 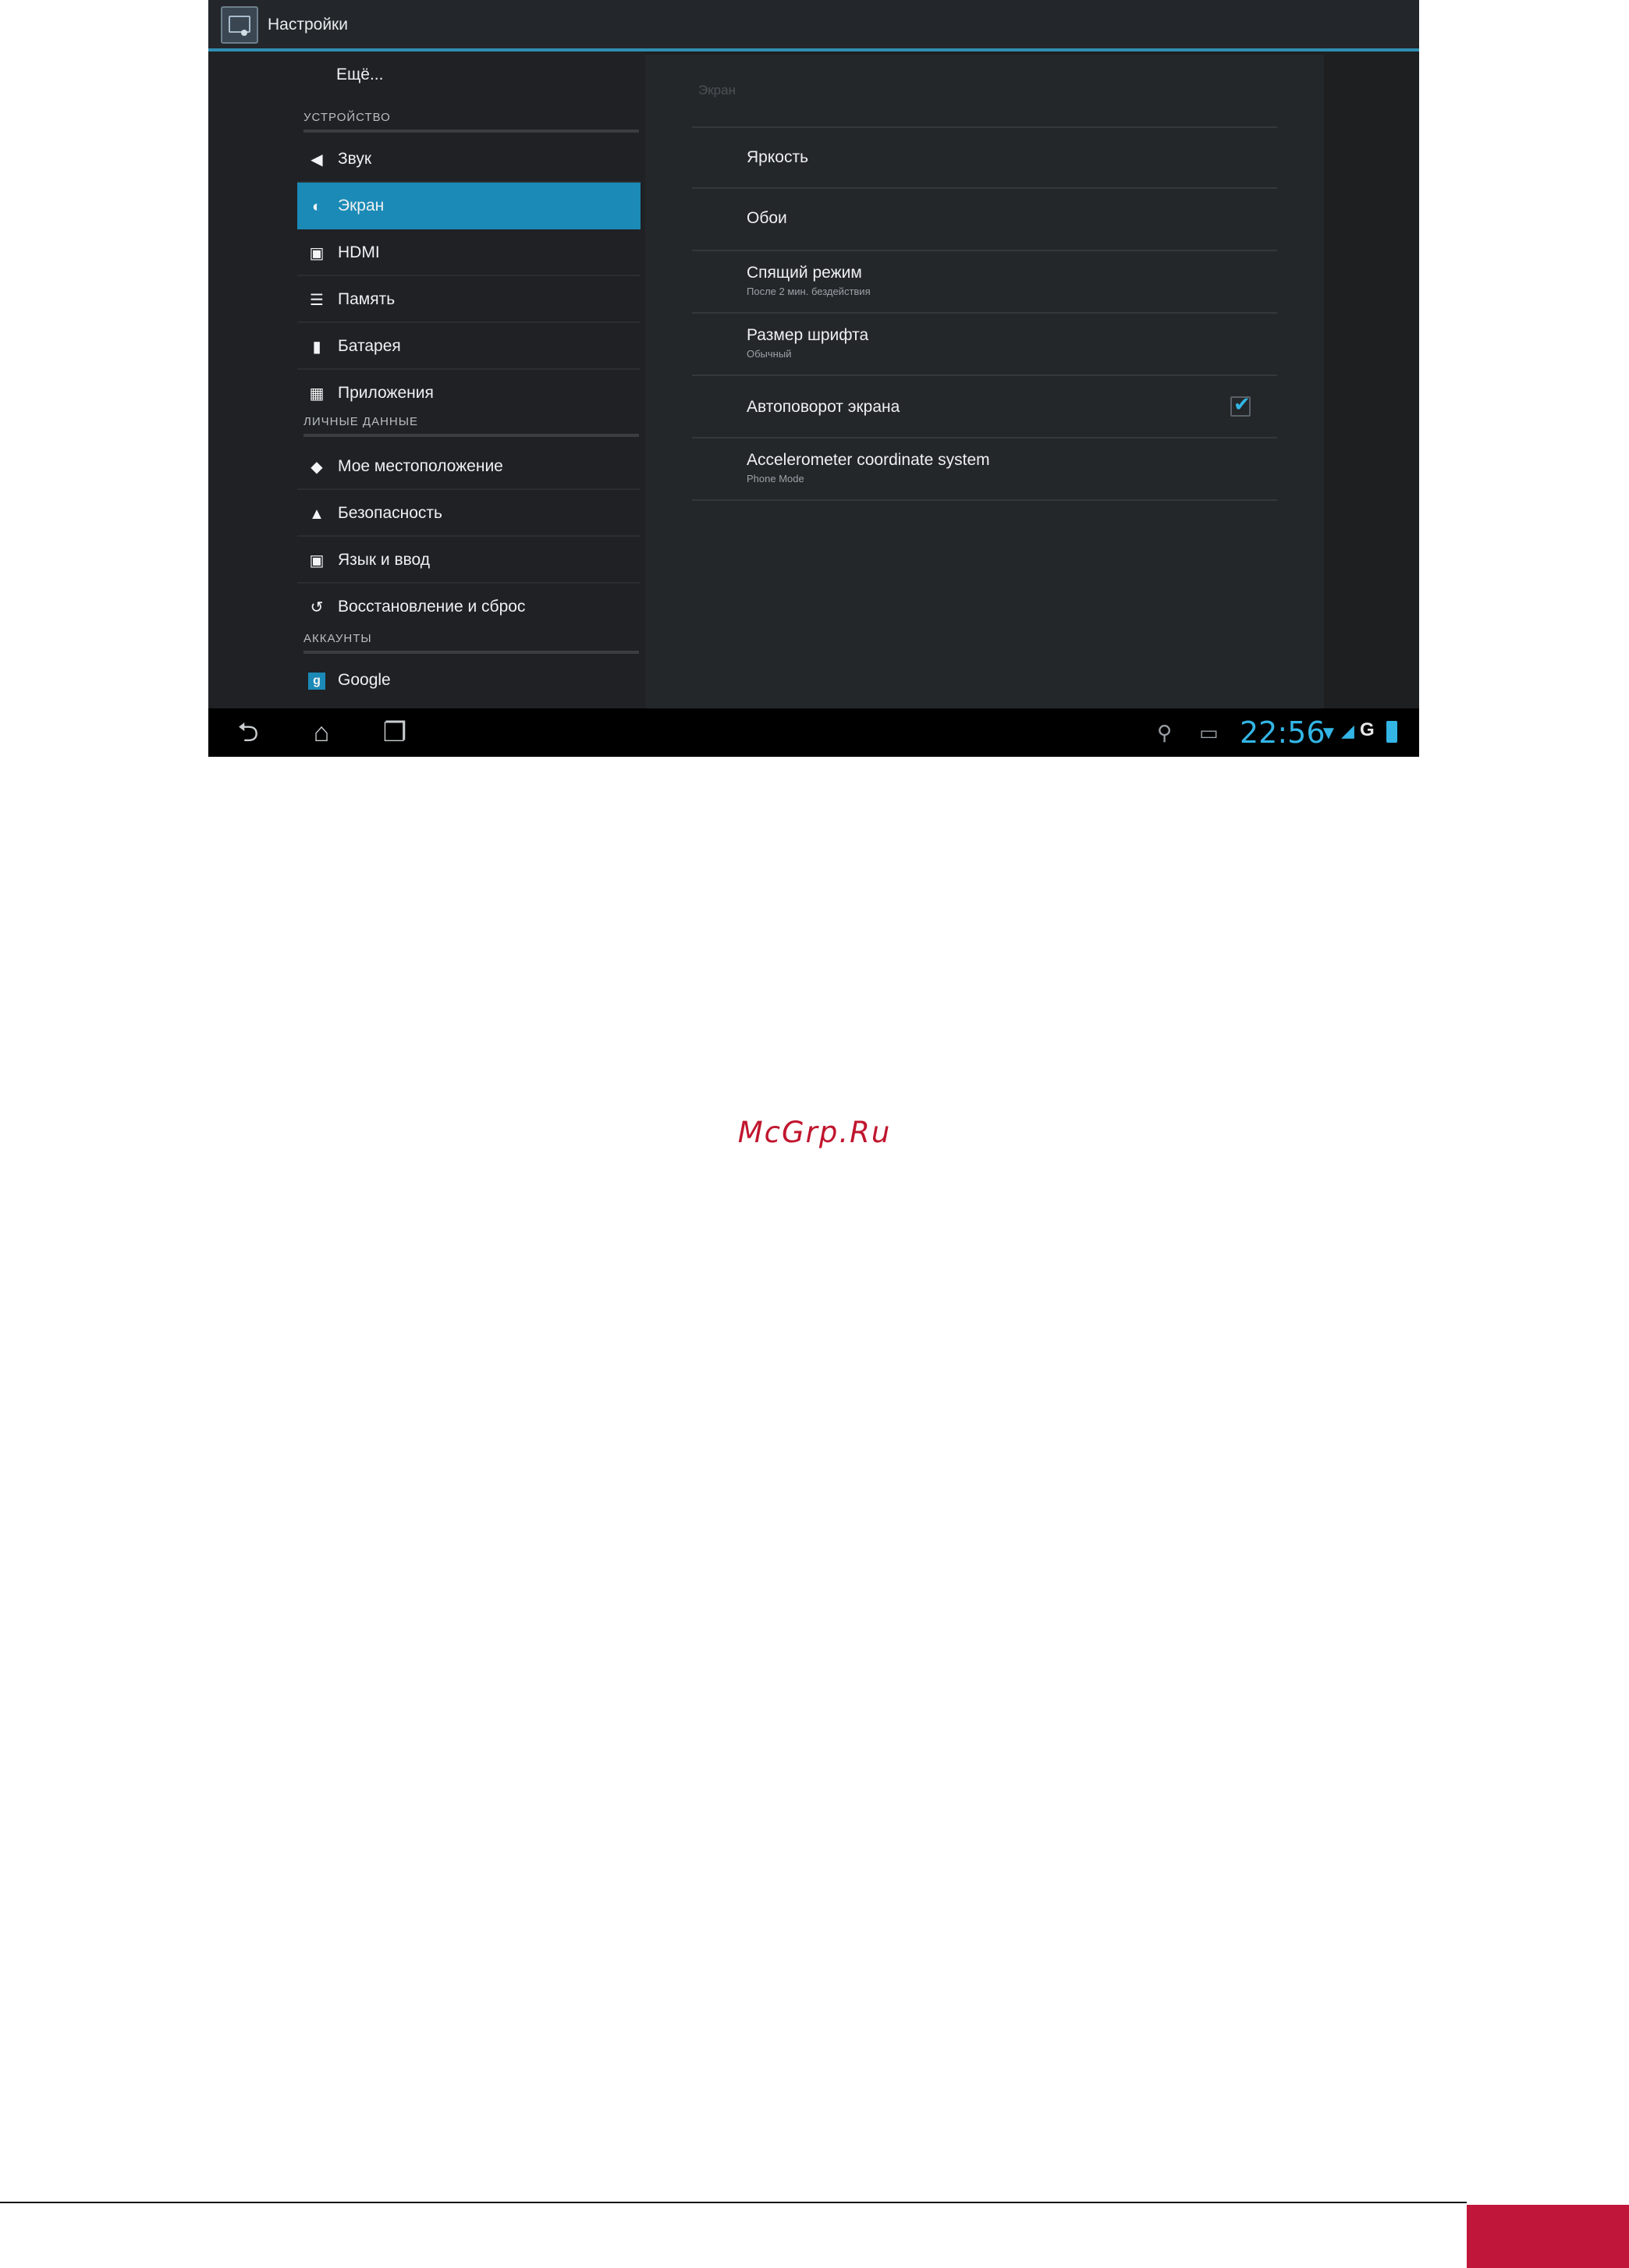 I want to click on checkmark-icon: ✔, so click(x=1242, y=404).